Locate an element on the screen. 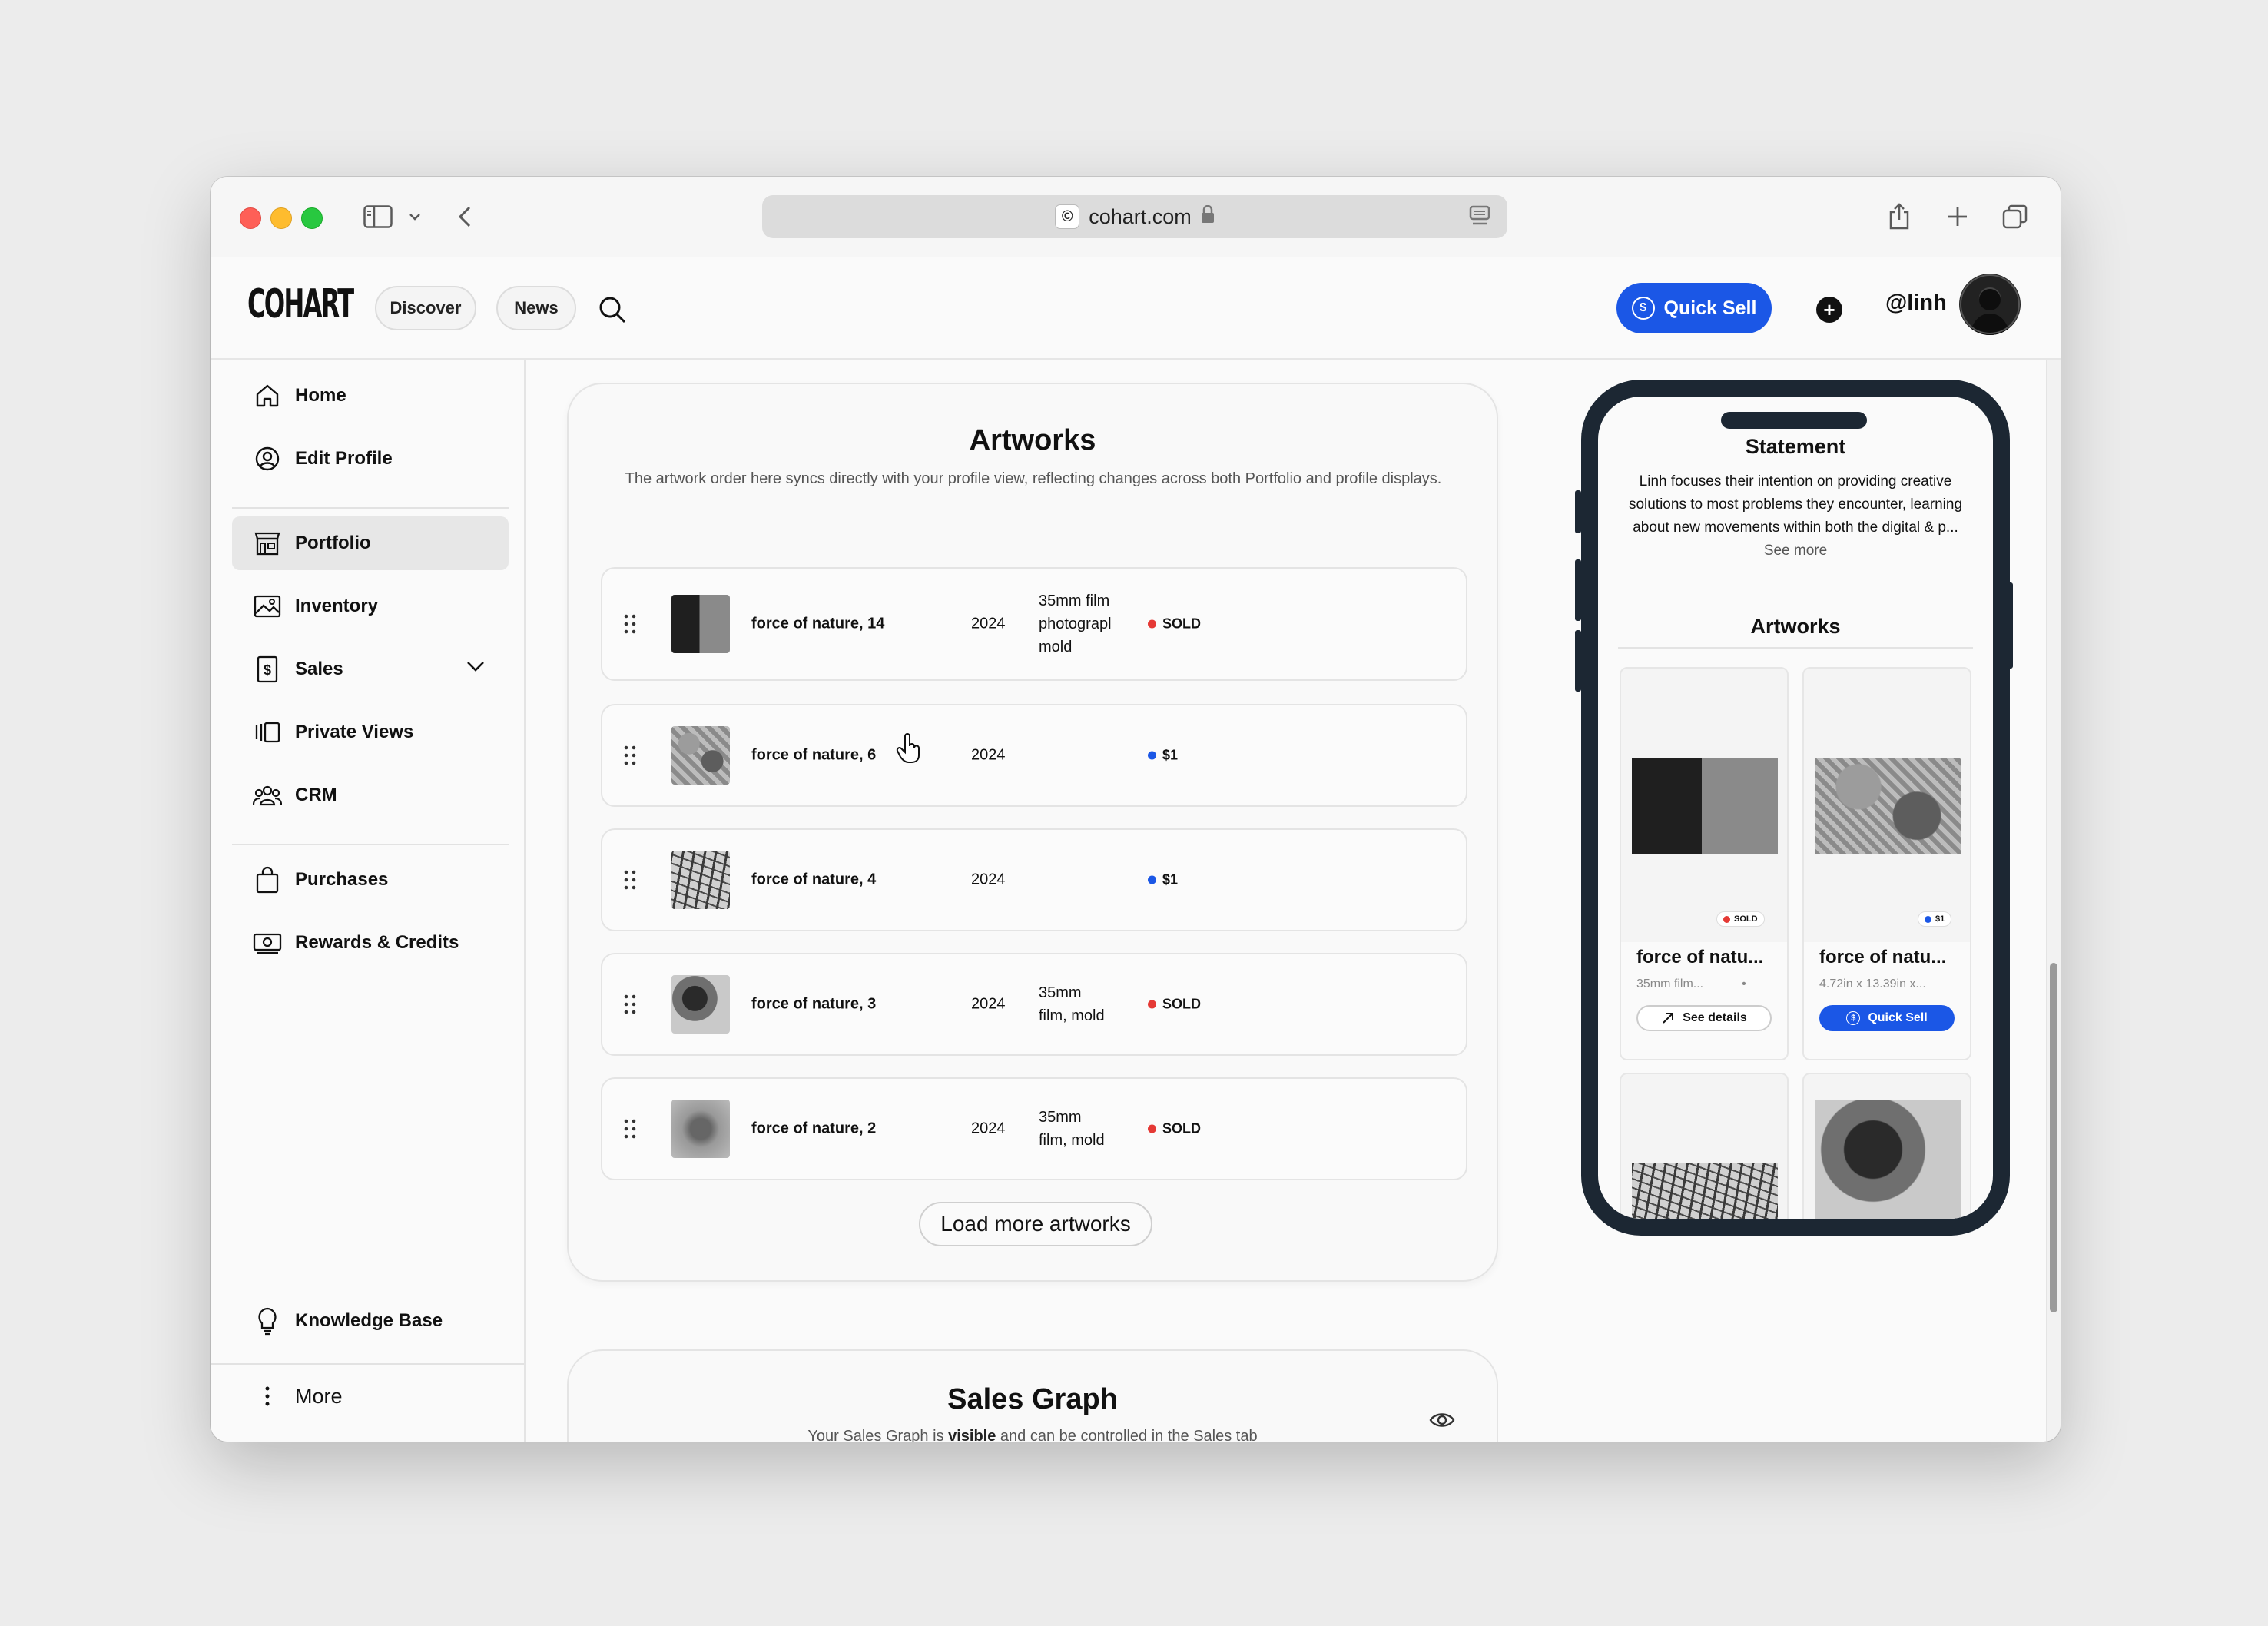 This screenshot has width=2268, height=1626. gallery-icon is located at coordinates (267, 732).